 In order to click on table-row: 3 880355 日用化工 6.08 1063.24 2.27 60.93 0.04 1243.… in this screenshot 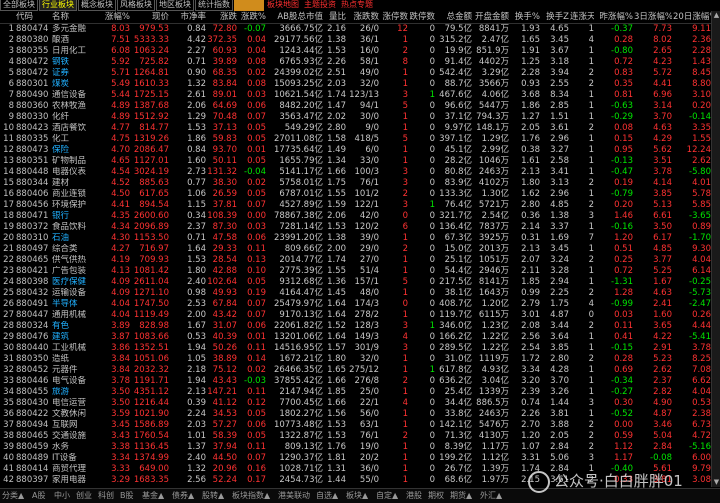, I will do `click(360, 52)`.